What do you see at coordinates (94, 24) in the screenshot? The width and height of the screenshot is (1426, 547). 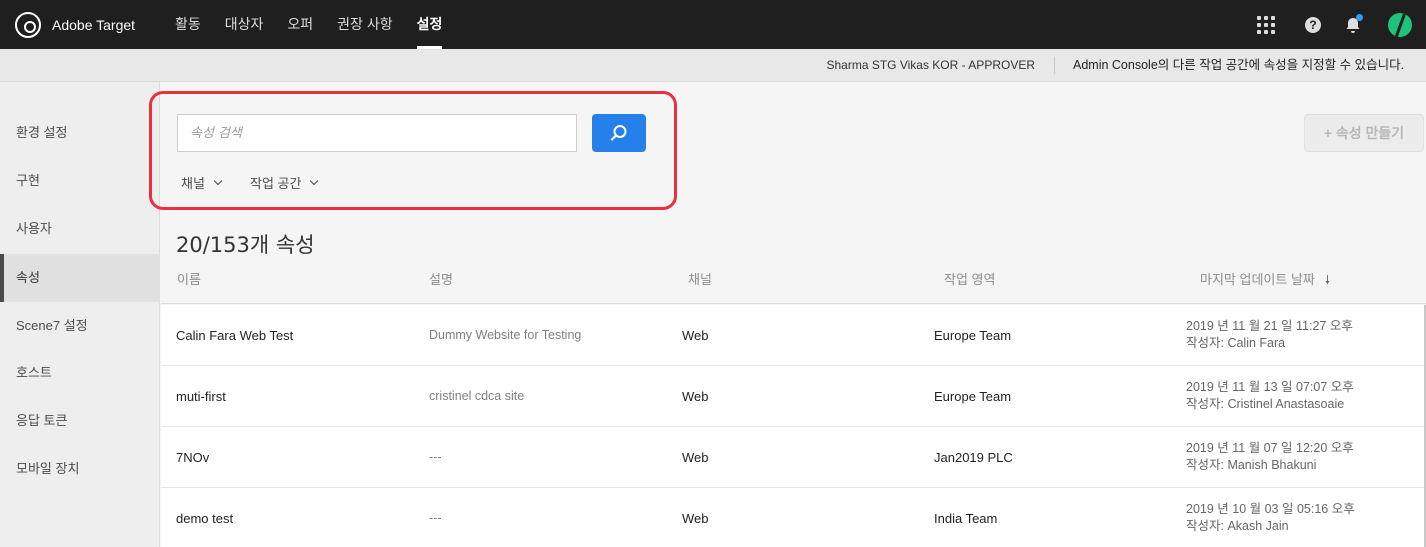 I see `app-name: Adobe Target` at bounding box center [94, 24].